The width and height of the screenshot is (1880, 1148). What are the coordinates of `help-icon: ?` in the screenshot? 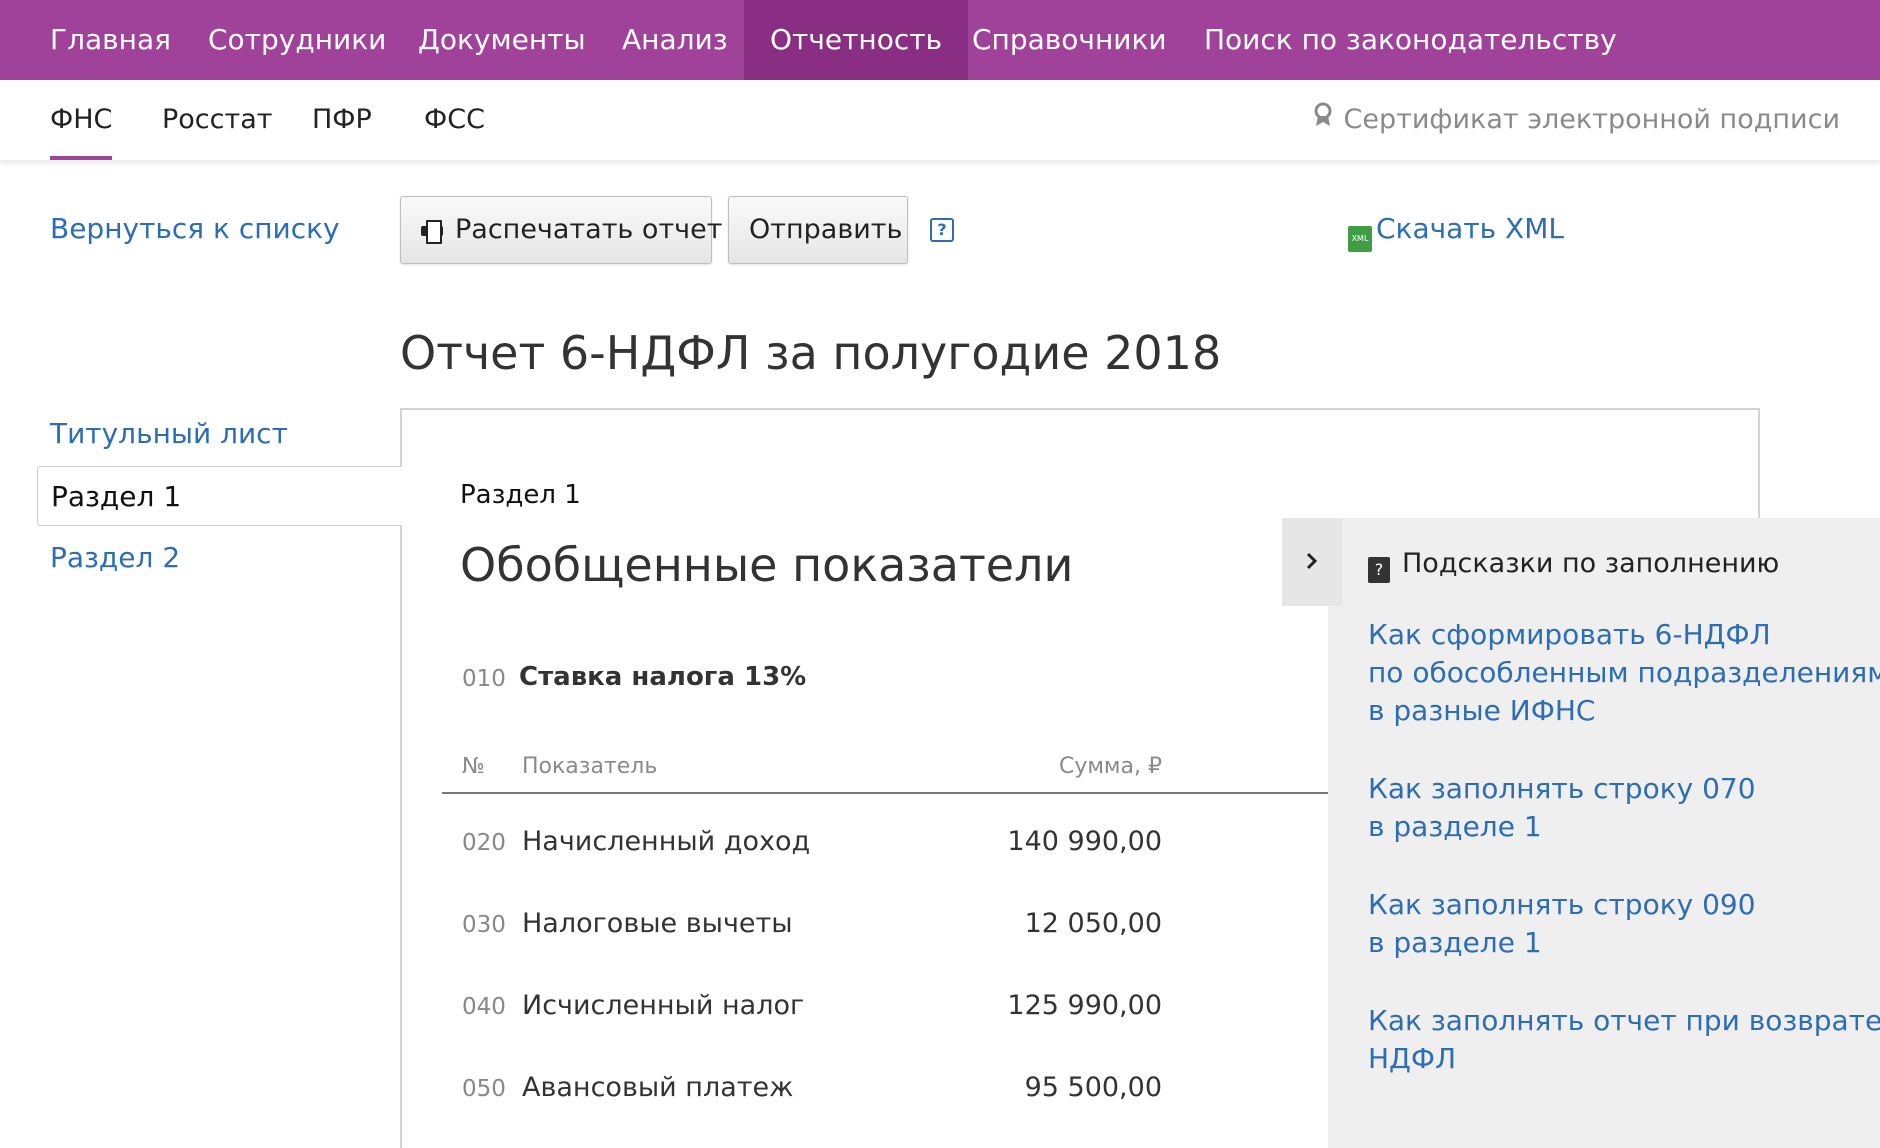 It's located at (942, 230).